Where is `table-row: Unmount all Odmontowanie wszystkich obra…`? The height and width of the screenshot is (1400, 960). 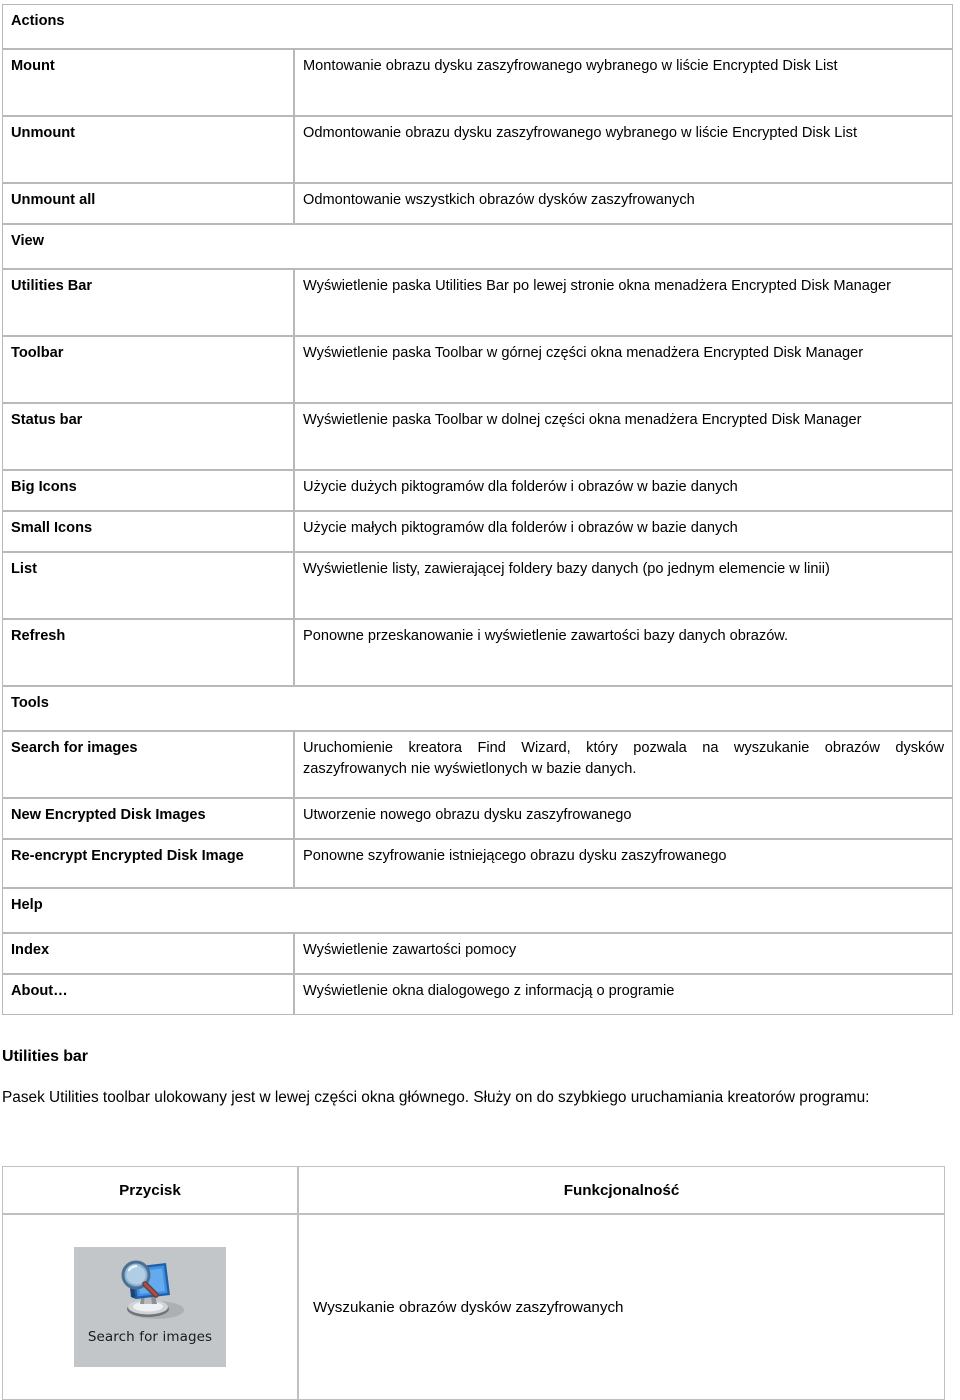 table-row: Unmount all Odmontowanie wszystkich obra… is located at coordinates (478, 203).